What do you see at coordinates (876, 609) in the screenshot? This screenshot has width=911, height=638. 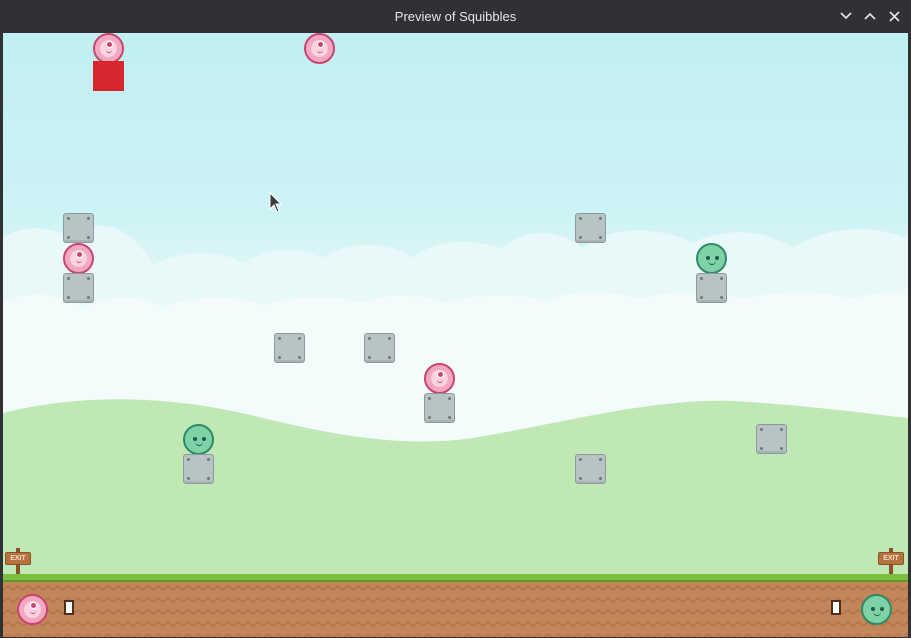 I see `hud-green-squibble-icon` at bounding box center [876, 609].